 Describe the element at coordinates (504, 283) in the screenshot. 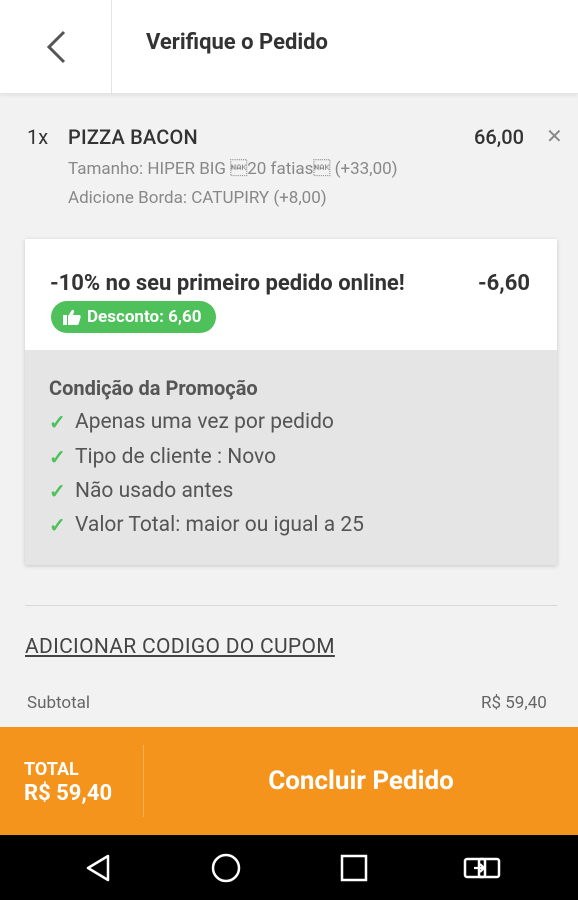

I see `promotion-amount: -6,60` at that location.